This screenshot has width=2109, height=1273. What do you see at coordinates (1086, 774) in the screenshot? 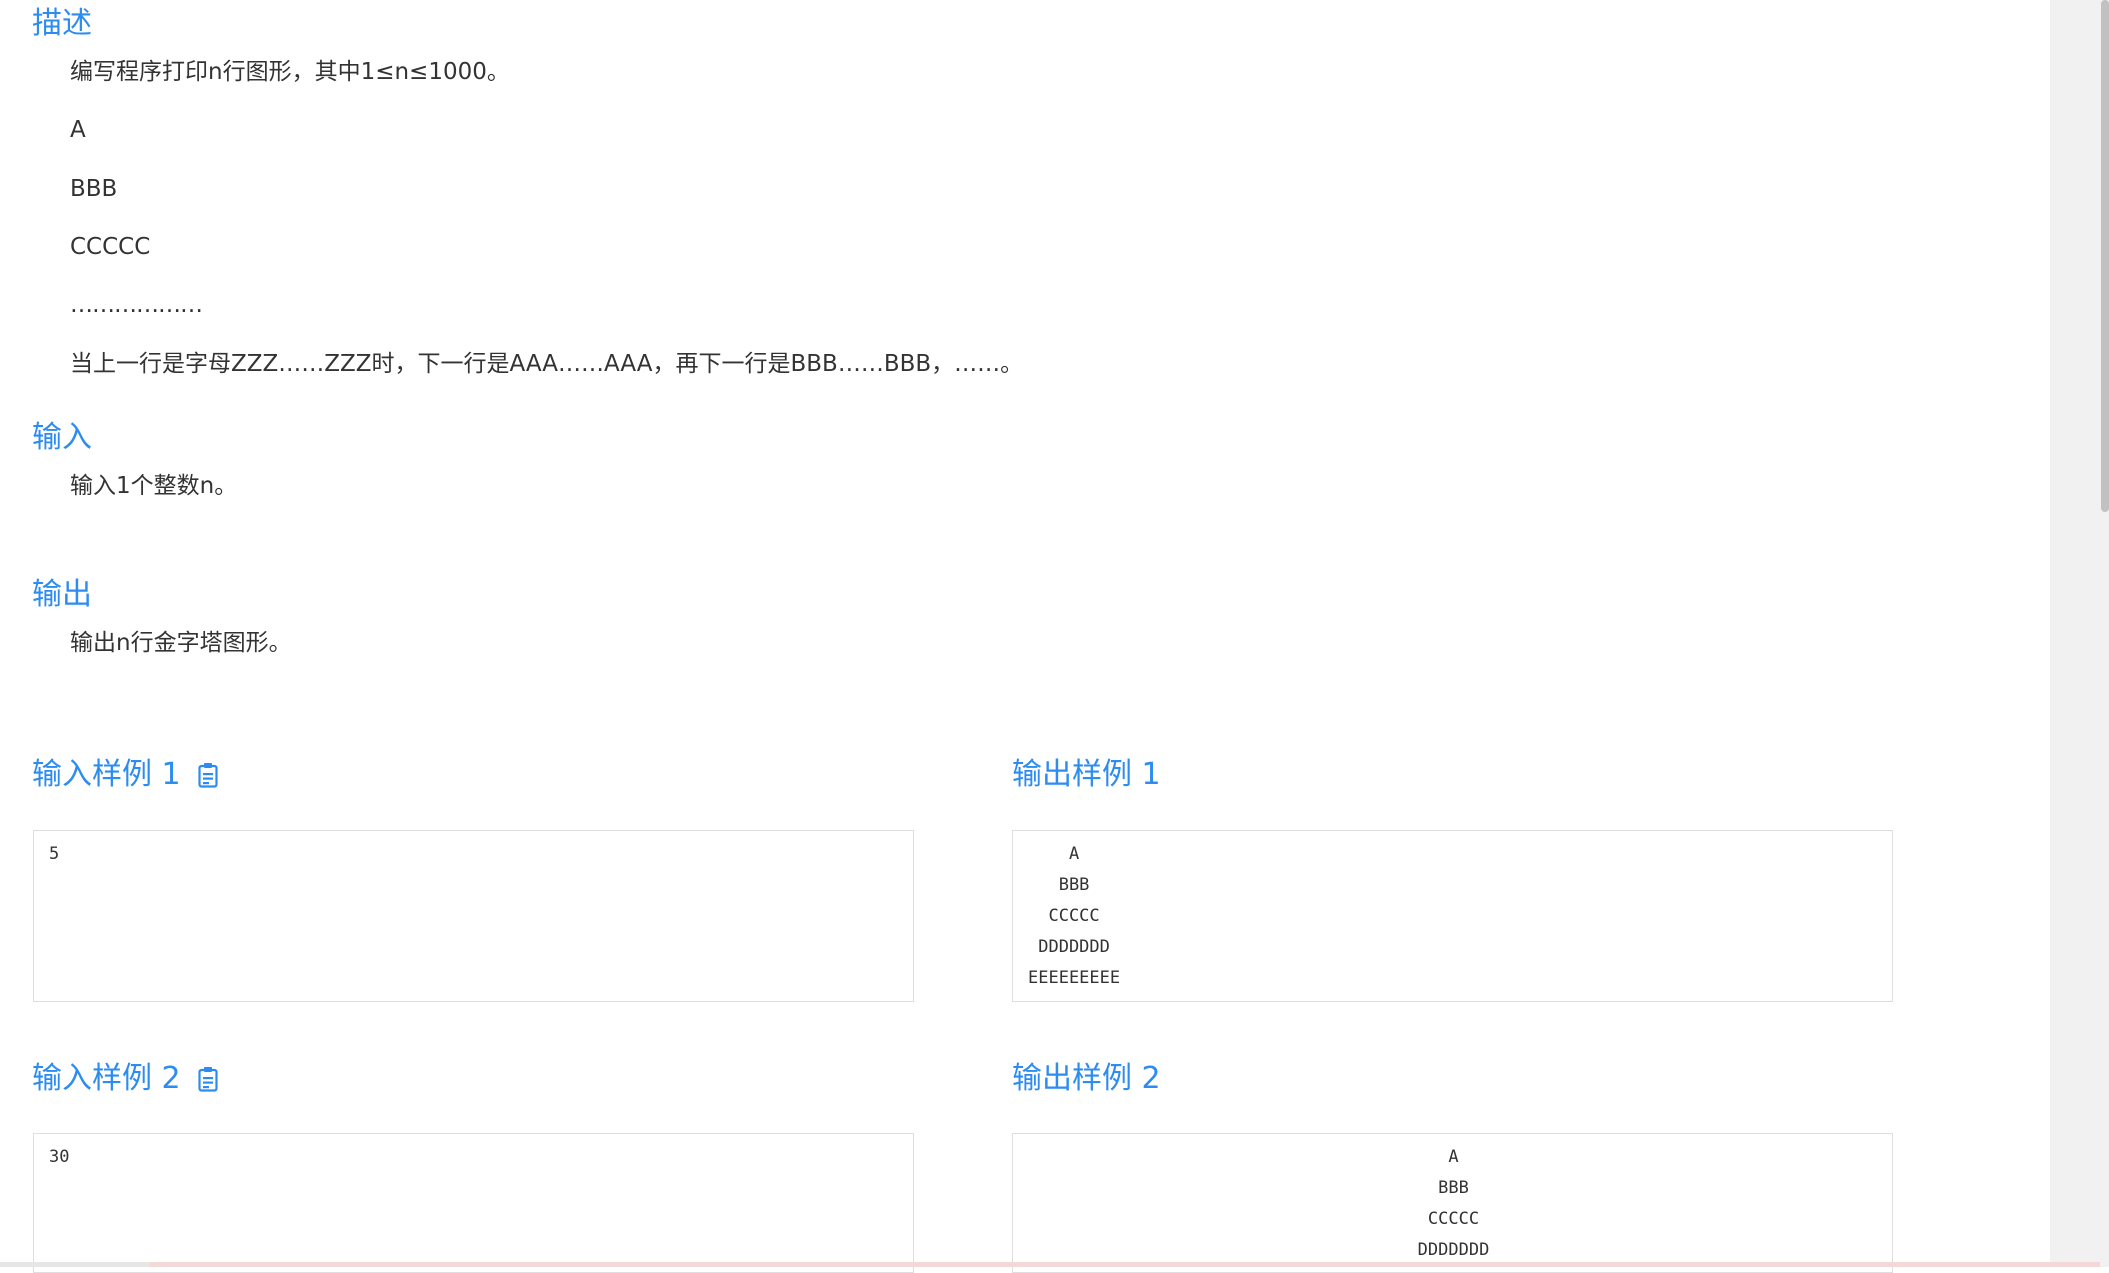
I see `sample-output-1-heading: 输出样例 1` at bounding box center [1086, 774].